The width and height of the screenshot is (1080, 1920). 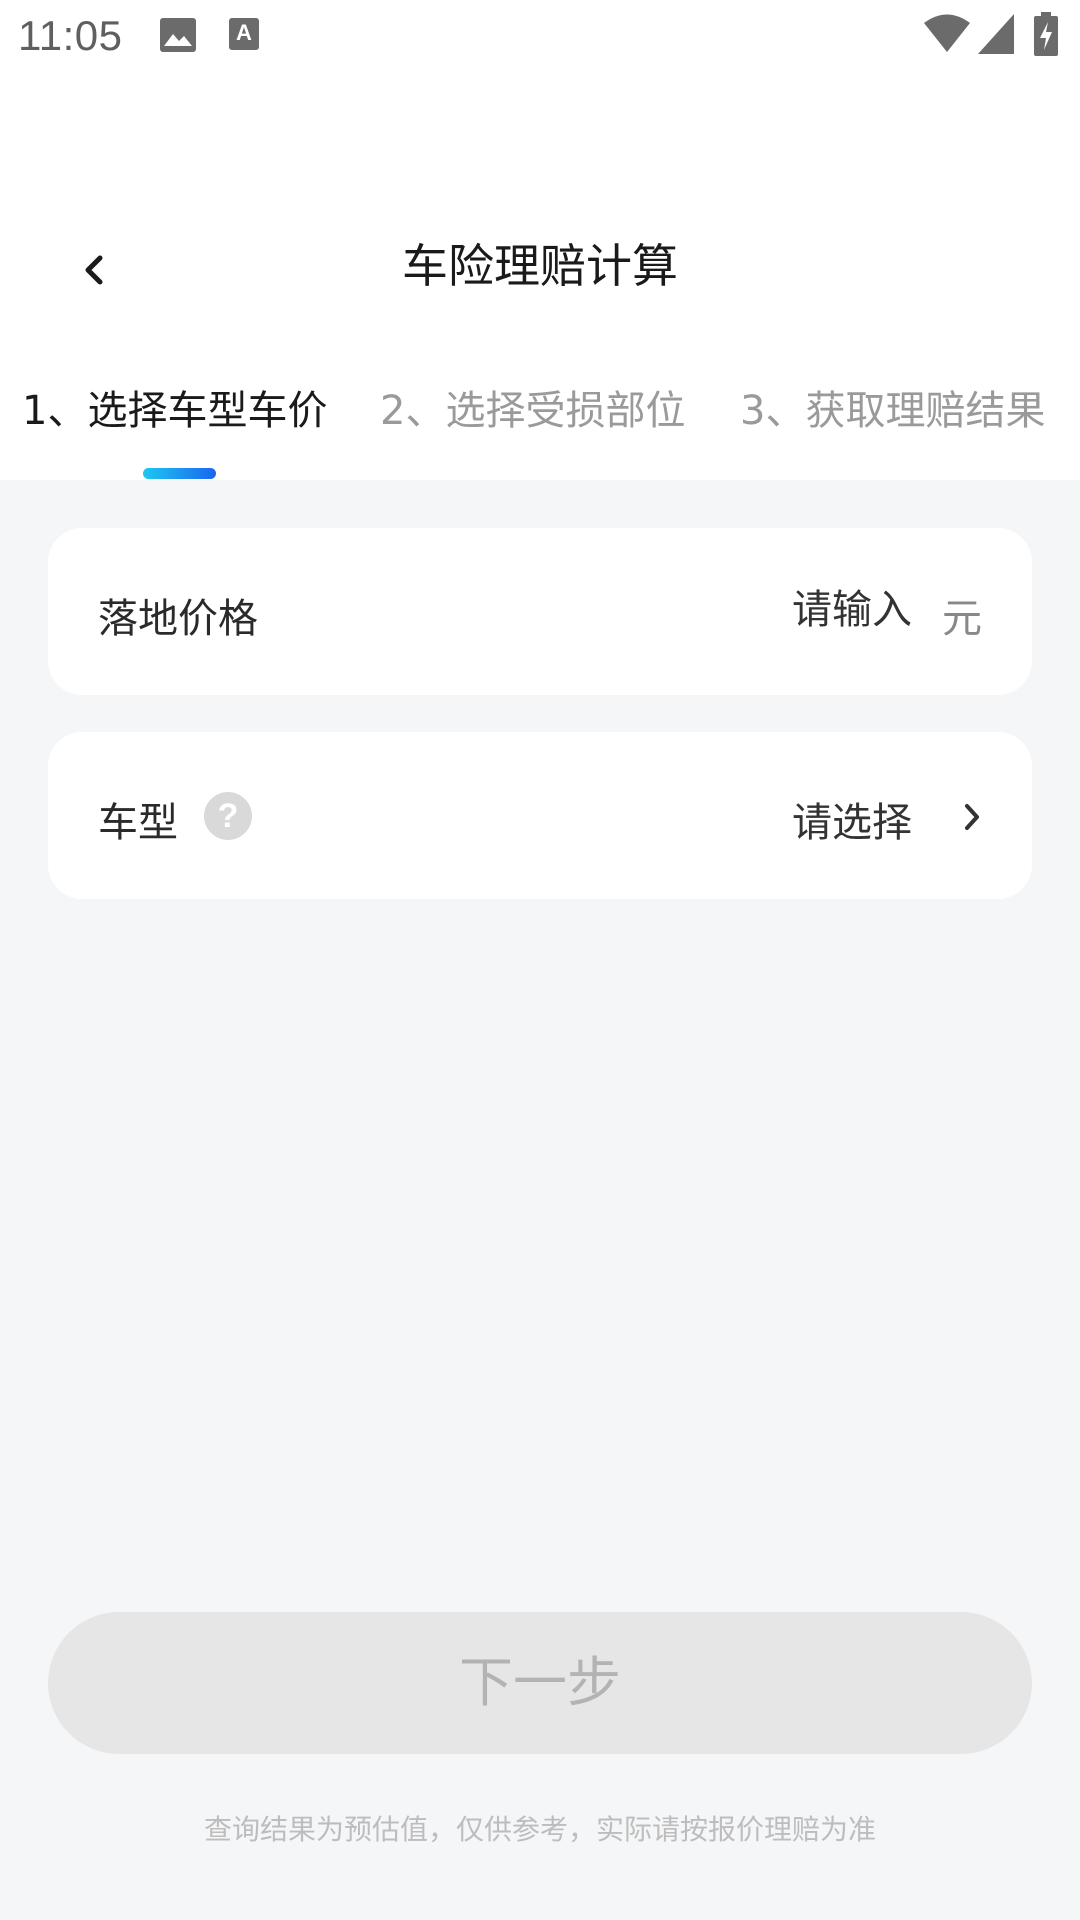 I want to click on model-select-value: 请选择, so click(x=852, y=823).